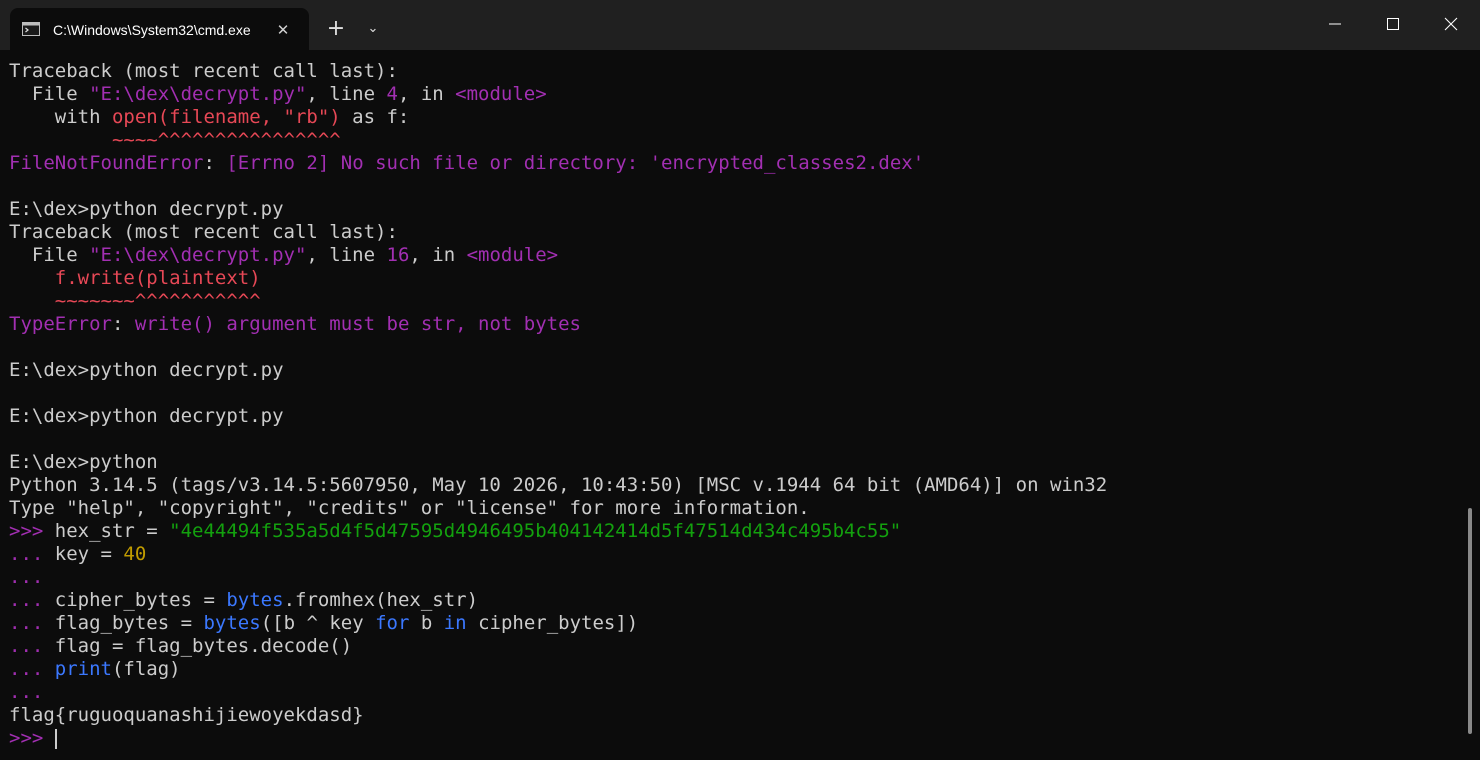 This screenshot has height=760, width=1480. Describe the element at coordinates (357, 324) in the screenshot. I see `terminal-text: write() argument must be str, not bytes` at that location.